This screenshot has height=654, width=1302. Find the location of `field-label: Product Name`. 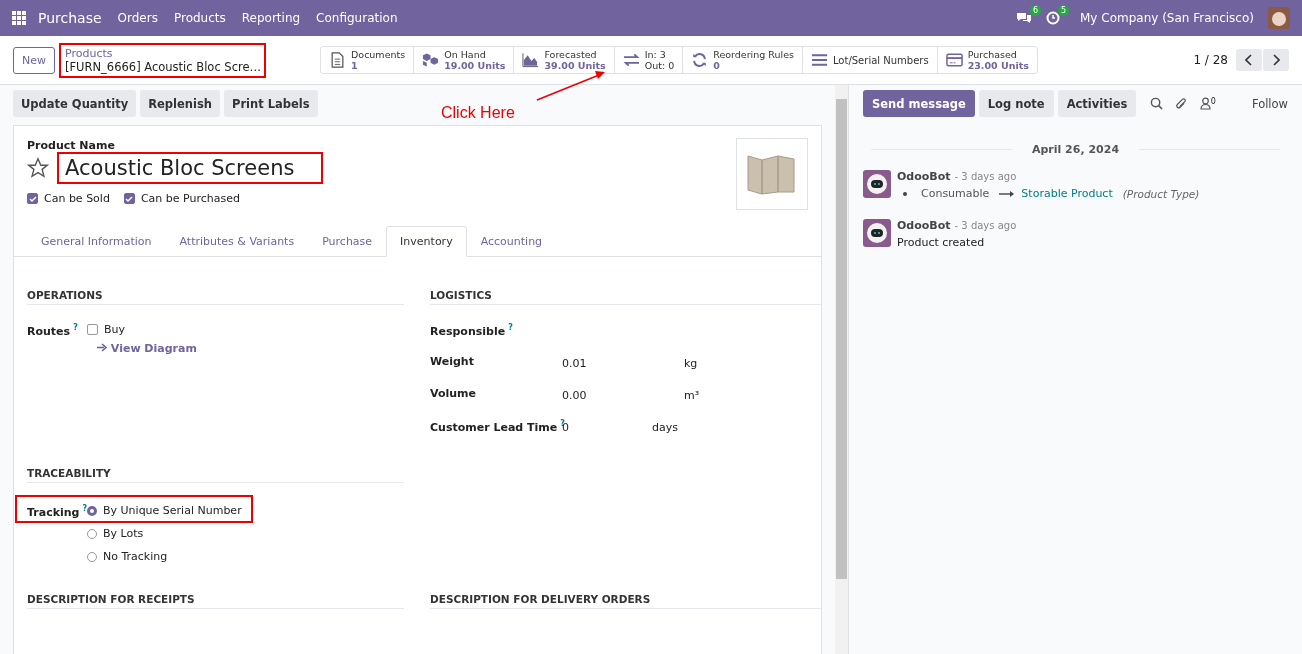

field-label: Product Name is located at coordinates (71, 145).